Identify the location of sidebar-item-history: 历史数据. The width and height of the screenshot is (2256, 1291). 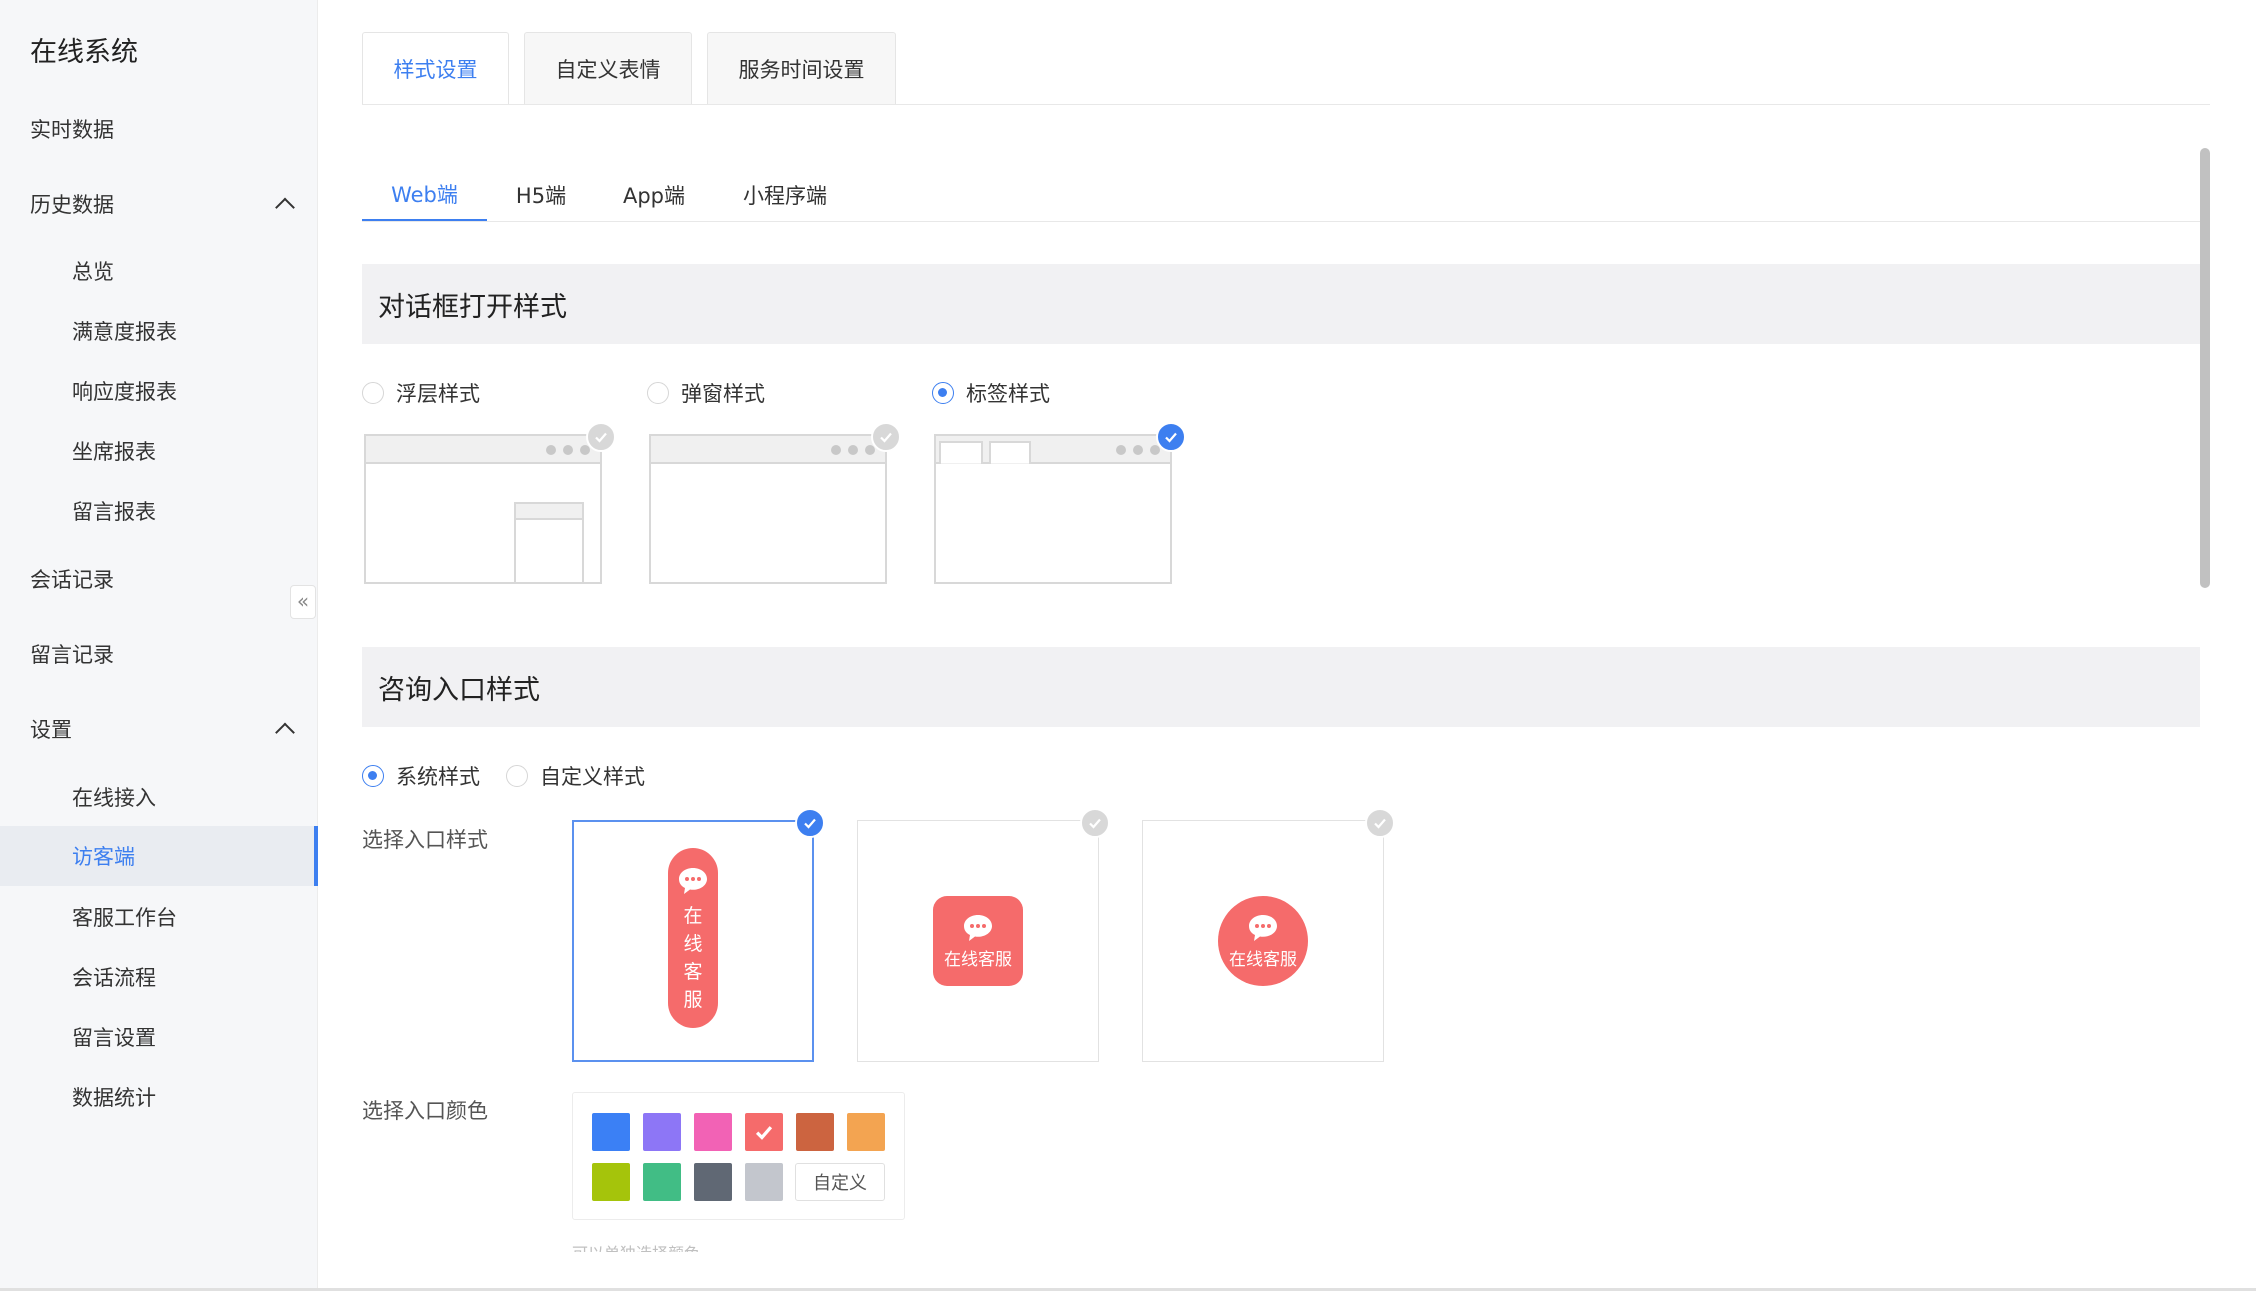
(158, 204).